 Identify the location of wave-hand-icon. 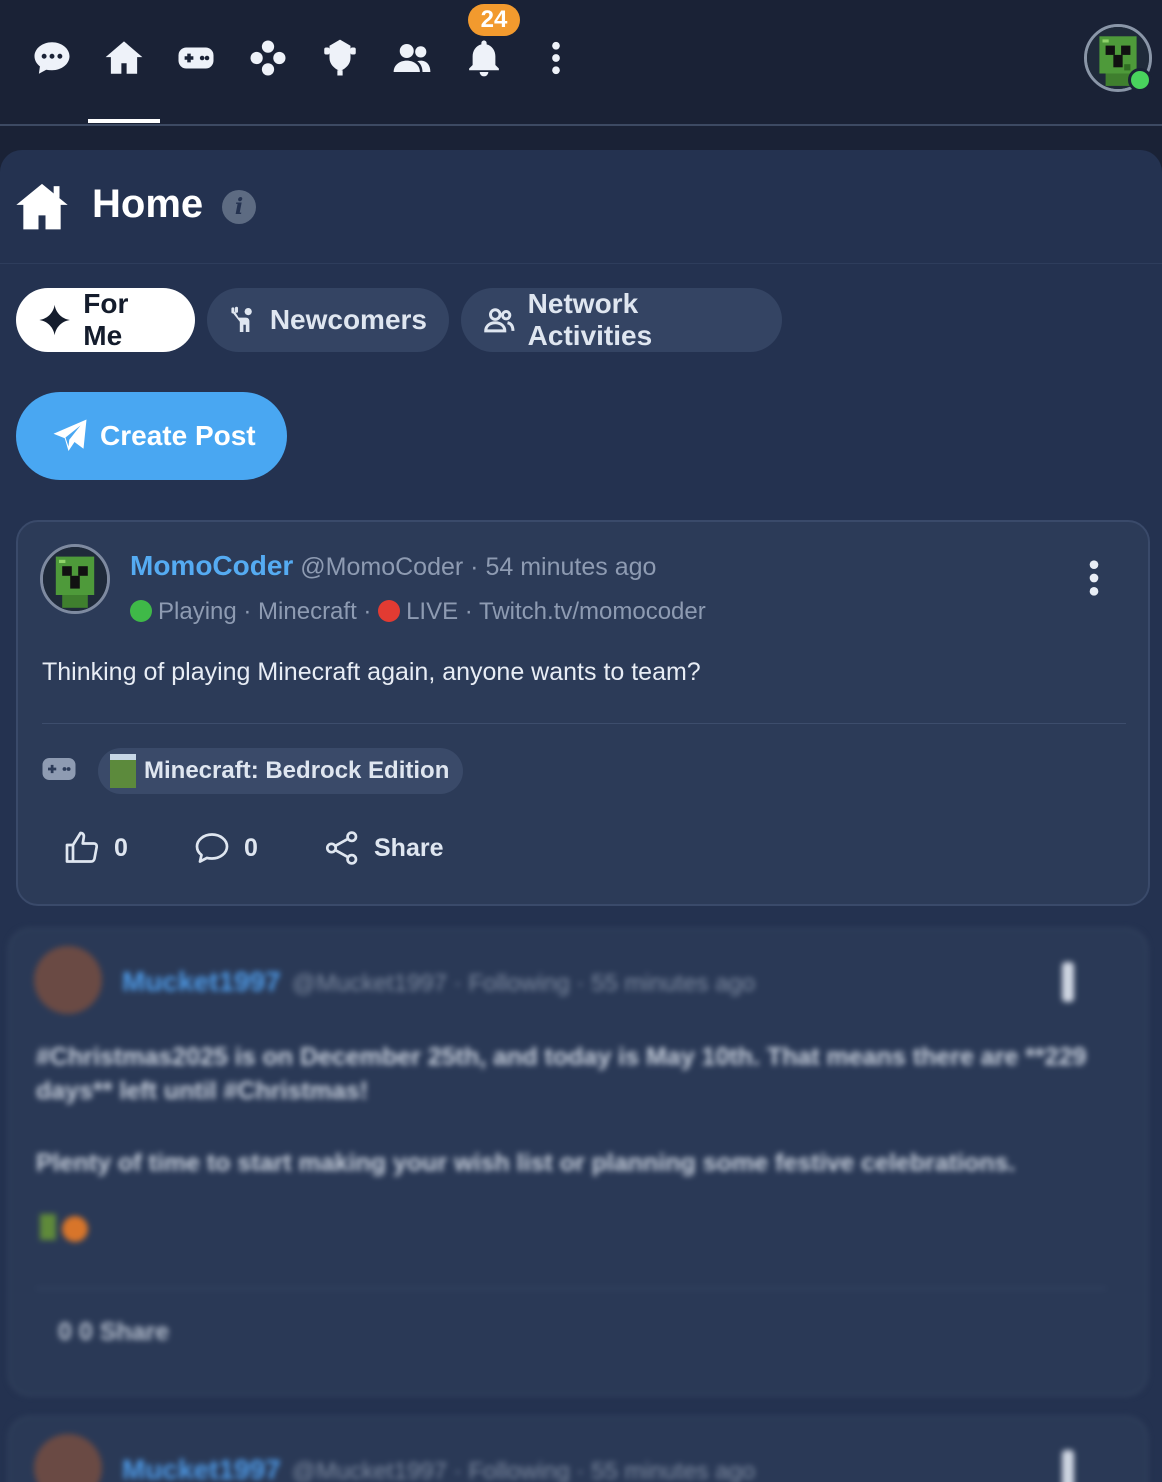
(241, 319).